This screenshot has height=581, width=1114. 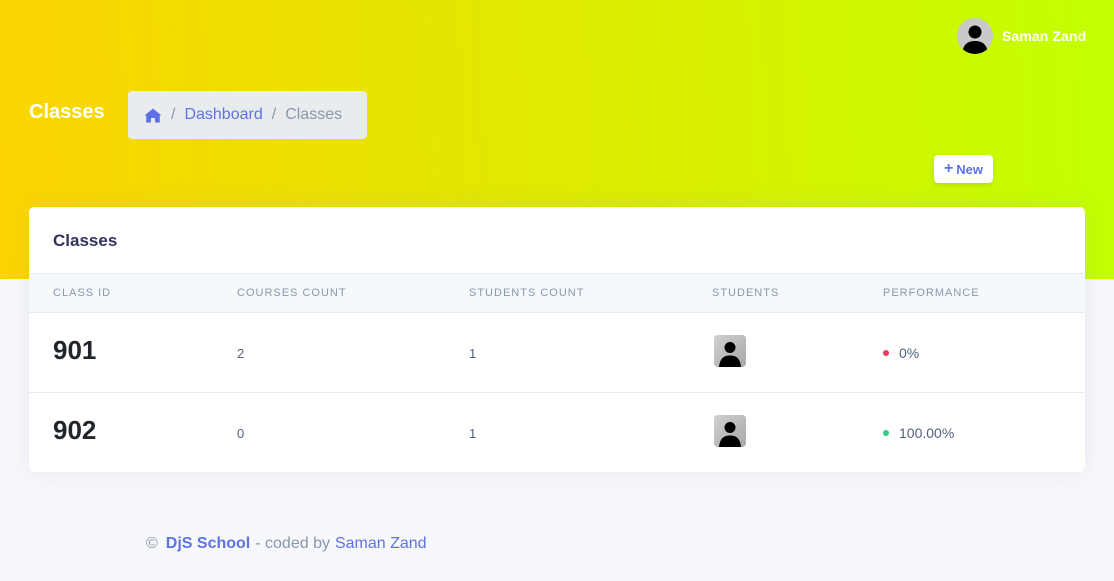 What do you see at coordinates (152, 543) in the screenshot?
I see `copyright-symbol: ©` at bounding box center [152, 543].